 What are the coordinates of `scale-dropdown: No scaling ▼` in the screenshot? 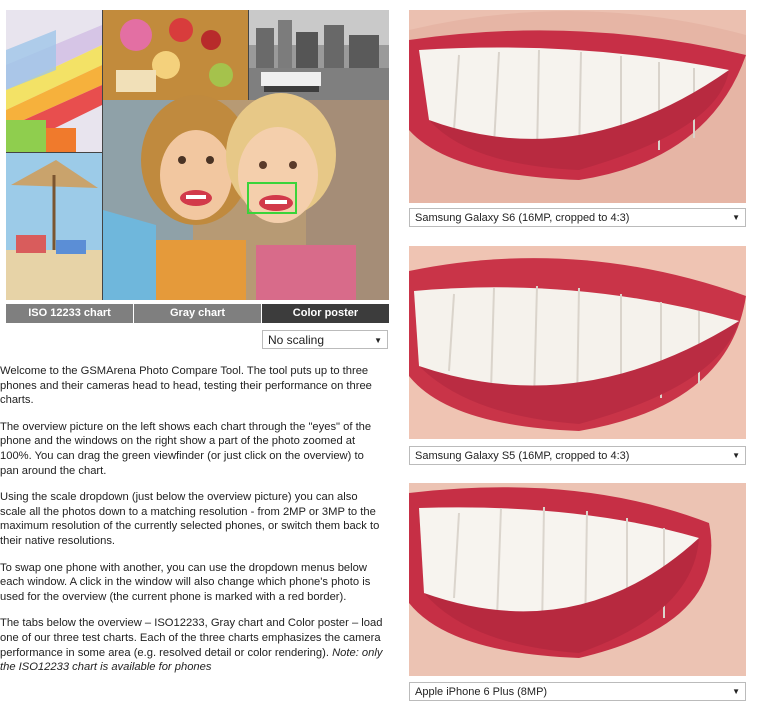 It's located at (325, 339).